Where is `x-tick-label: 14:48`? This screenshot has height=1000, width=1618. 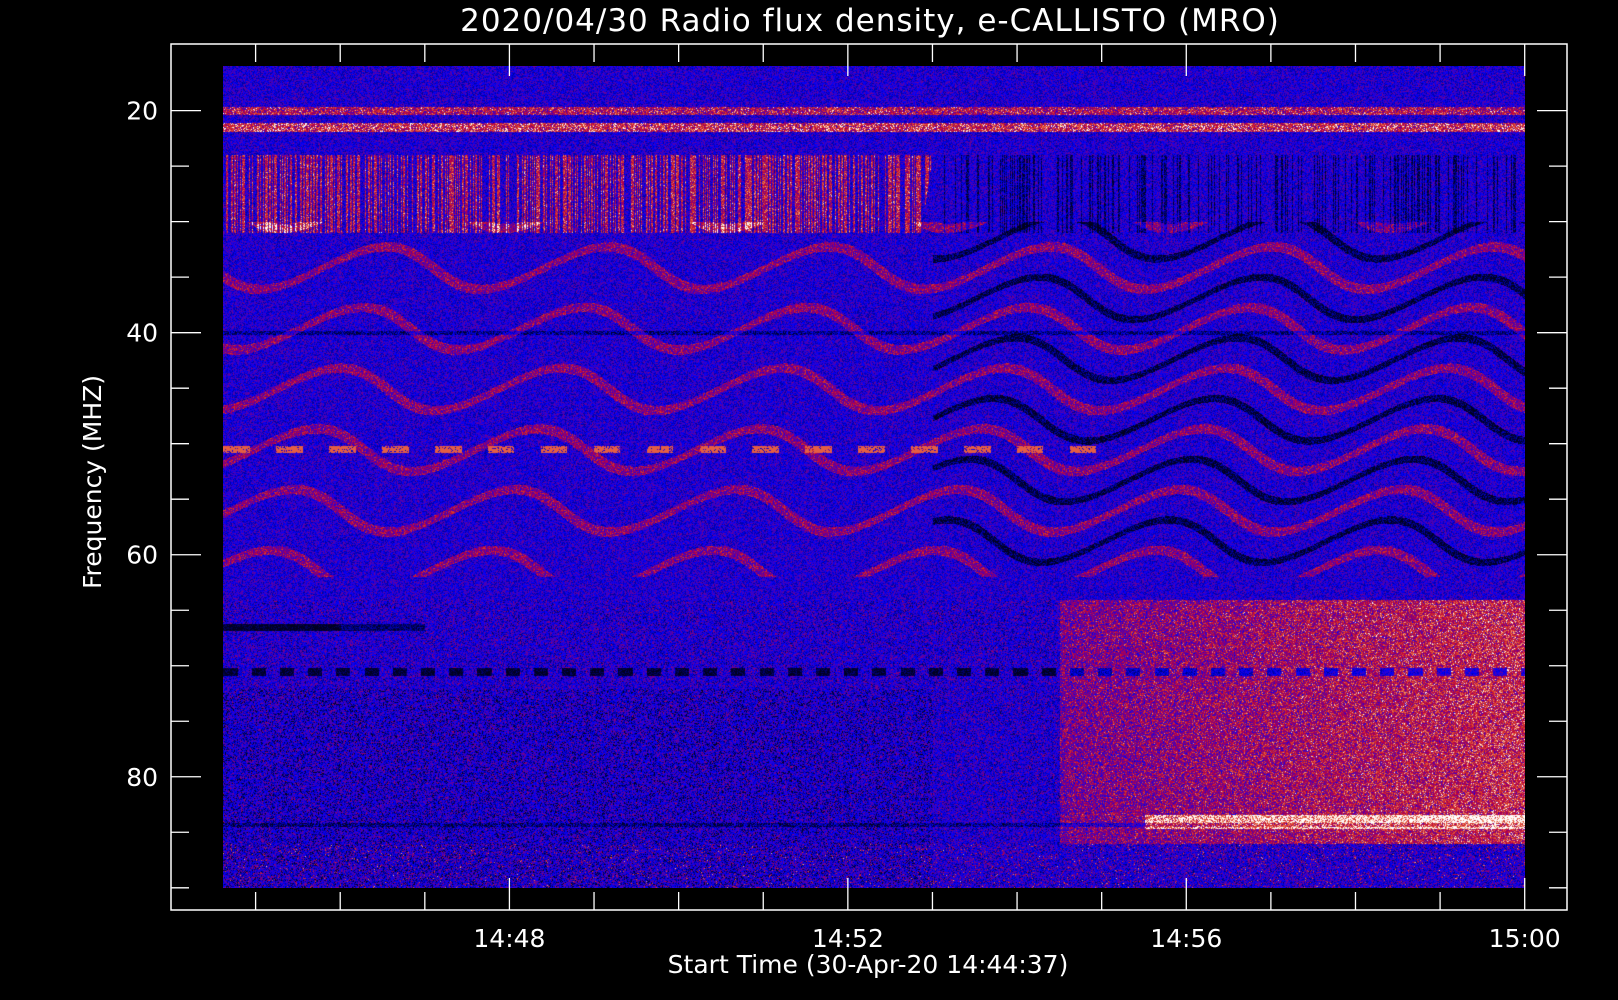
x-tick-label: 14:48 is located at coordinates (509, 938).